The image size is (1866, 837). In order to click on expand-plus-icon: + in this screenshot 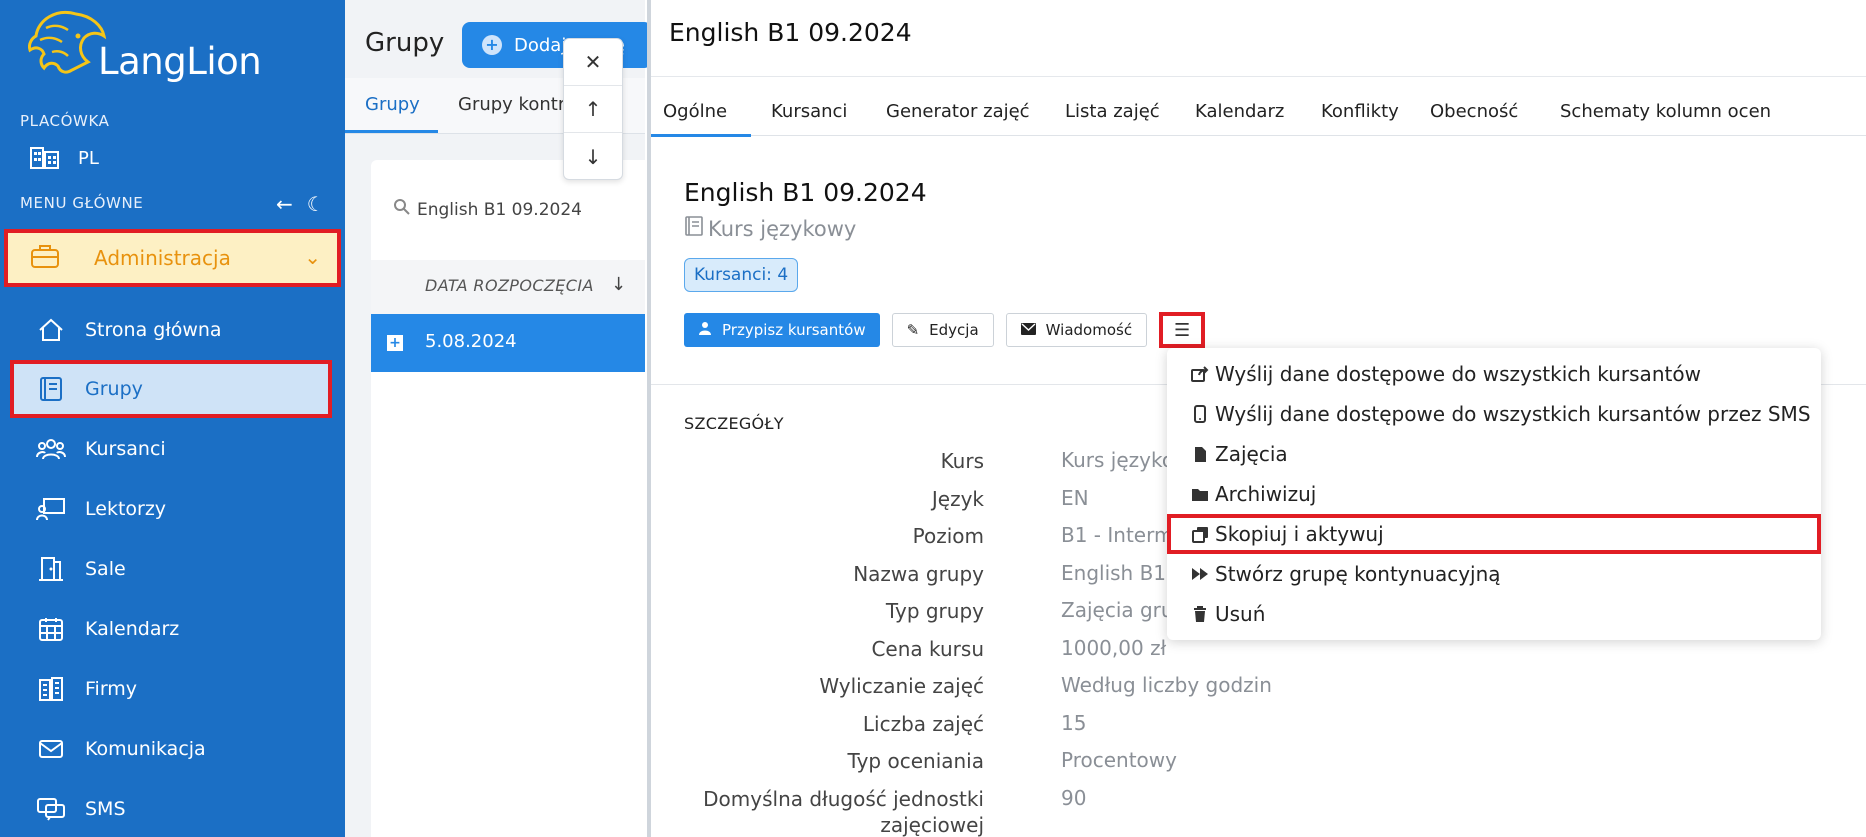, I will do `click(395, 343)`.